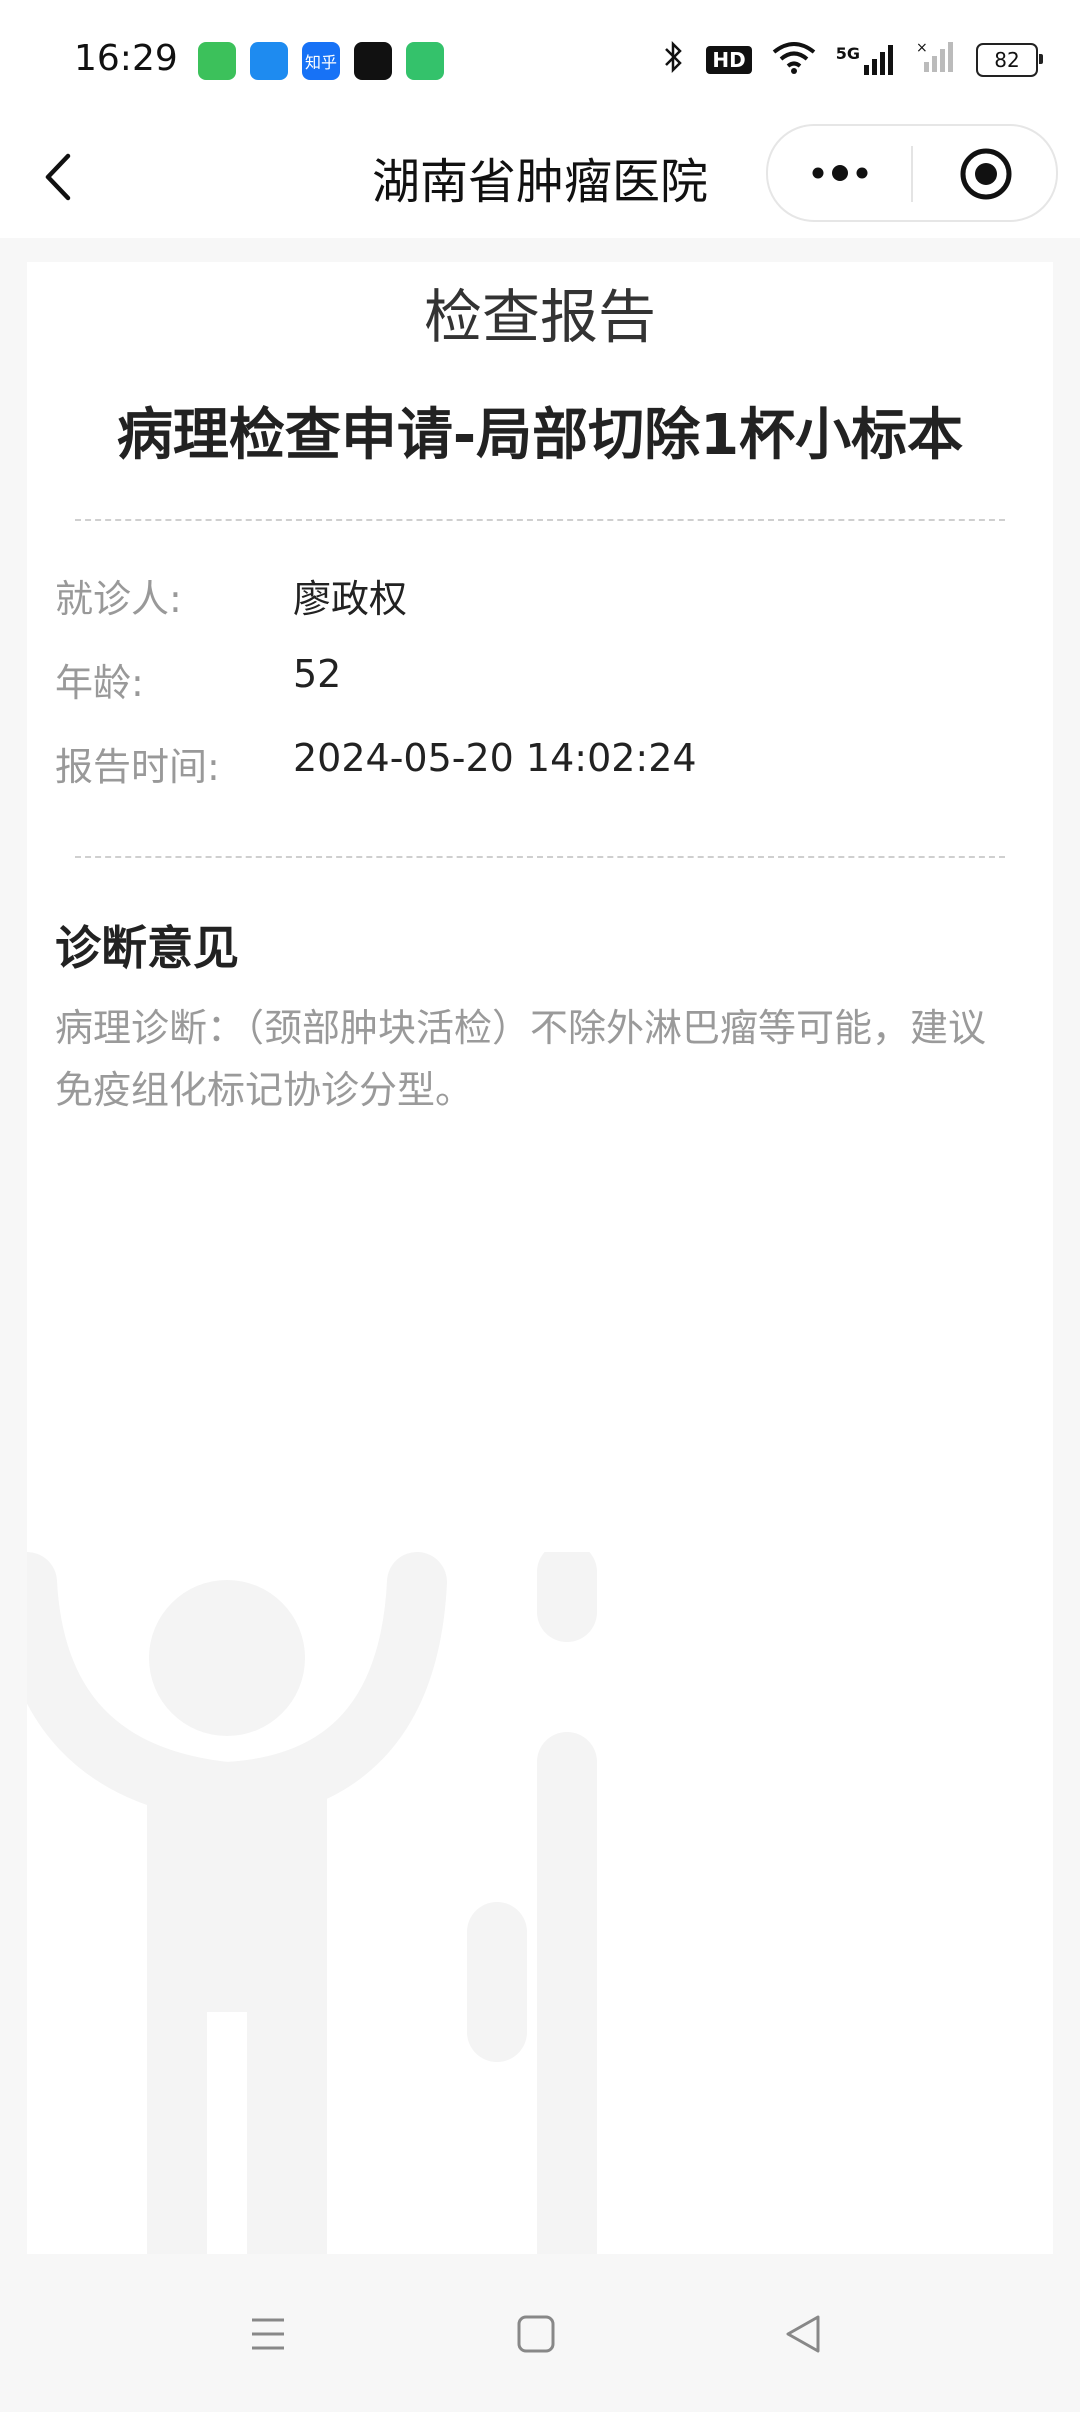  What do you see at coordinates (540, 435) in the screenshot?
I see `exam-title: 病理检查申请-局部切除1杯小标本` at bounding box center [540, 435].